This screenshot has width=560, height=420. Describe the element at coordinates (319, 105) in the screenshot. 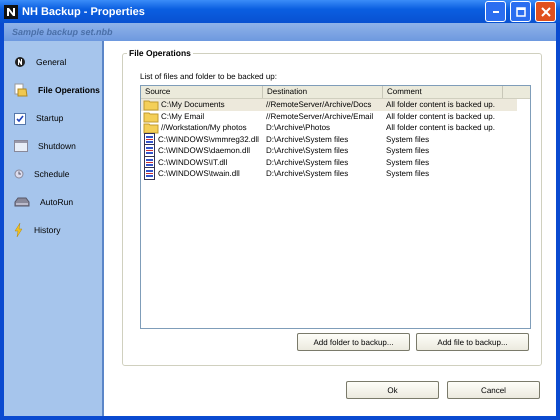

I see `table-cell: //RemoteServer/Archive/Docs` at that location.